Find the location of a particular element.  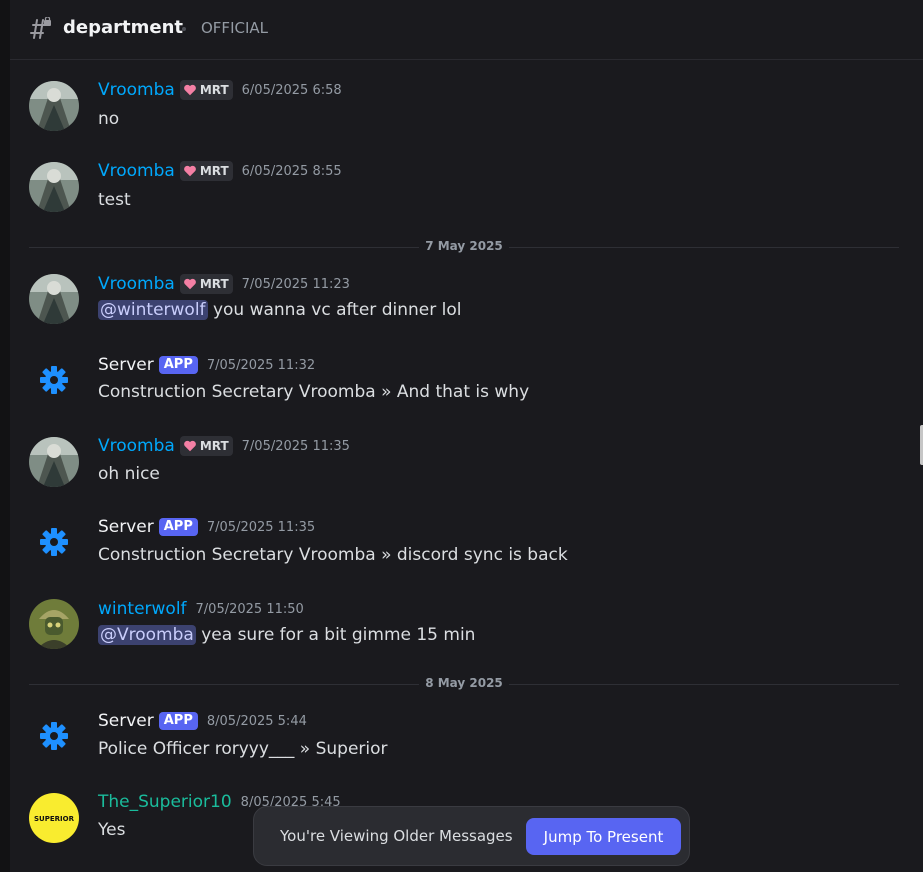

message-text: yea sure for a bit gimme 15 min is located at coordinates (338, 635).